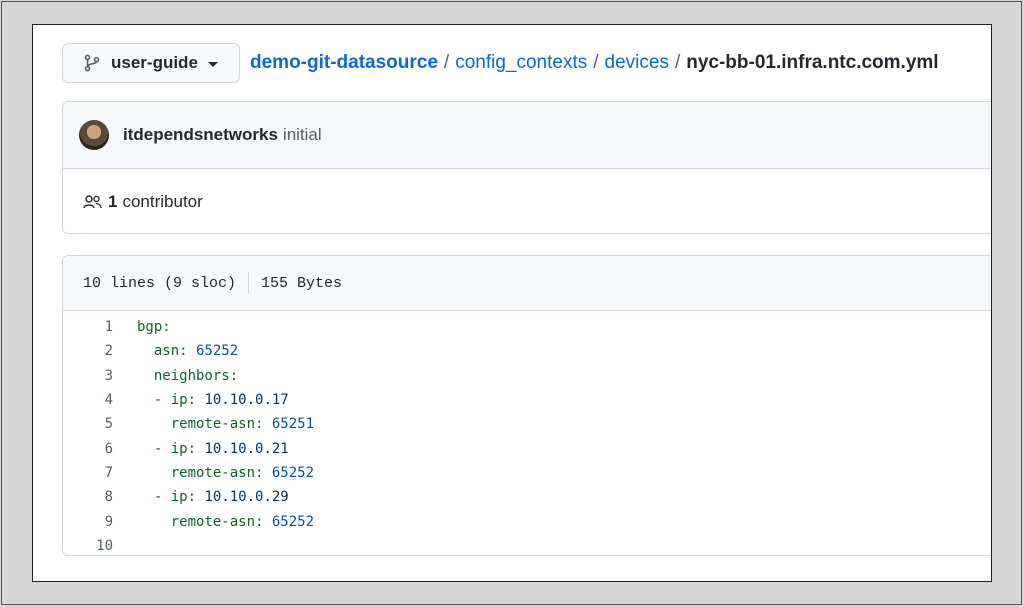  What do you see at coordinates (527, 351) in the screenshot?
I see `code-line: 2 asn: 65252` at bounding box center [527, 351].